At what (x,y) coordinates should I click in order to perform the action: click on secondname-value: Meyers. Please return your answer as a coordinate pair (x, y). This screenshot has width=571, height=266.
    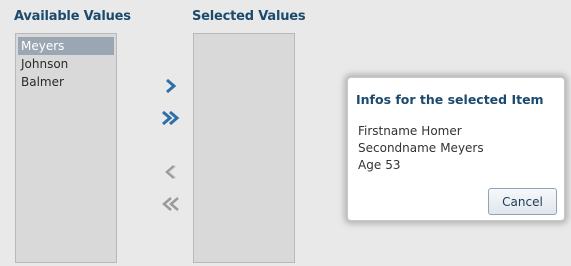
    Looking at the image, I should click on (462, 148).